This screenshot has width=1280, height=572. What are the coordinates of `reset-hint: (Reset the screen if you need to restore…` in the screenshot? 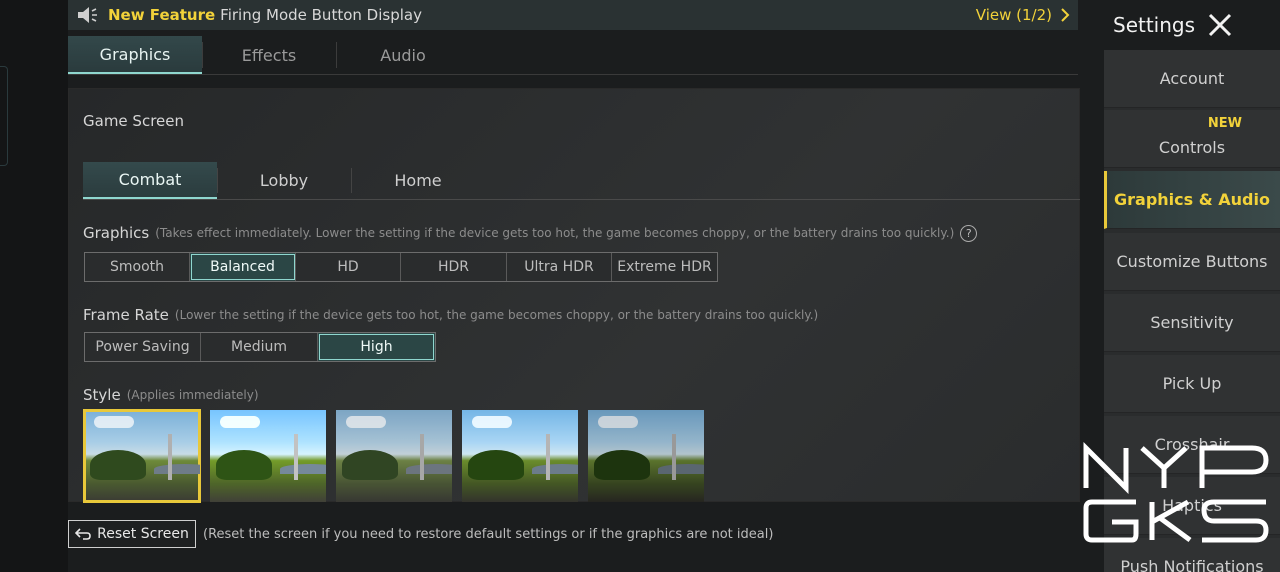 It's located at (488, 534).